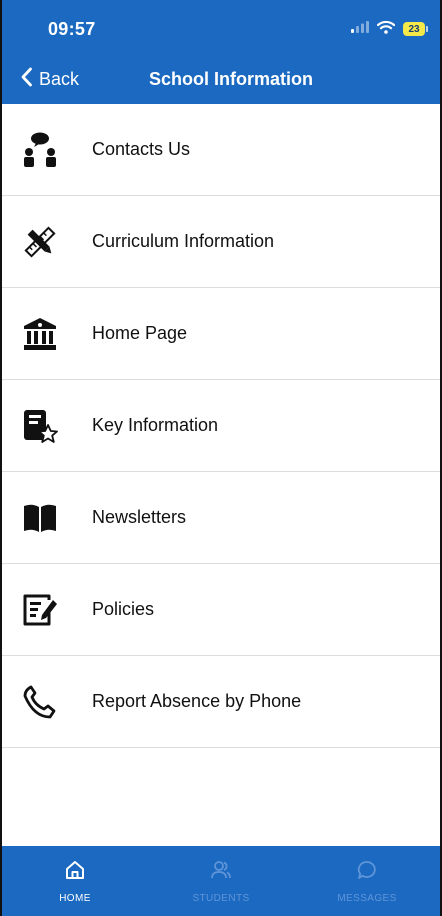  What do you see at coordinates (47, 426) in the screenshot?
I see `book-star-icon` at bounding box center [47, 426].